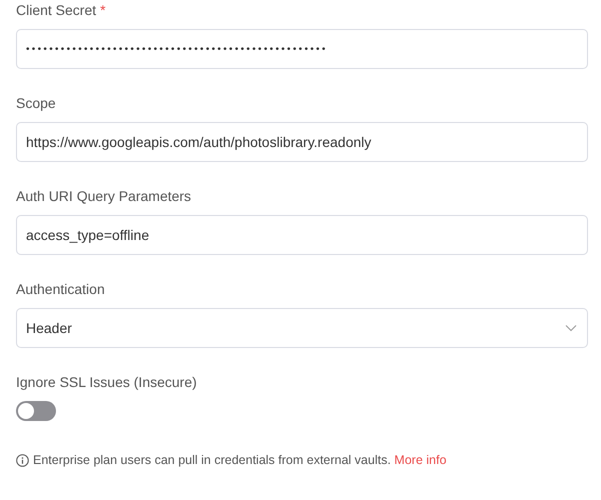 The width and height of the screenshot is (601, 500). Describe the element at coordinates (103, 10) in the screenshot. I see `required-mark: *` at that location.